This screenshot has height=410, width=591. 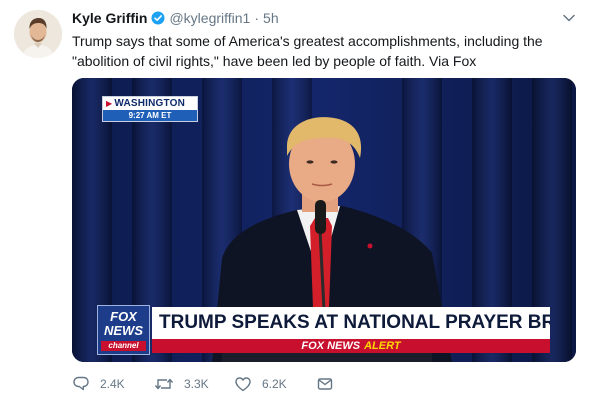 I want to click on retweet-icon, so click(x=164, y=384).